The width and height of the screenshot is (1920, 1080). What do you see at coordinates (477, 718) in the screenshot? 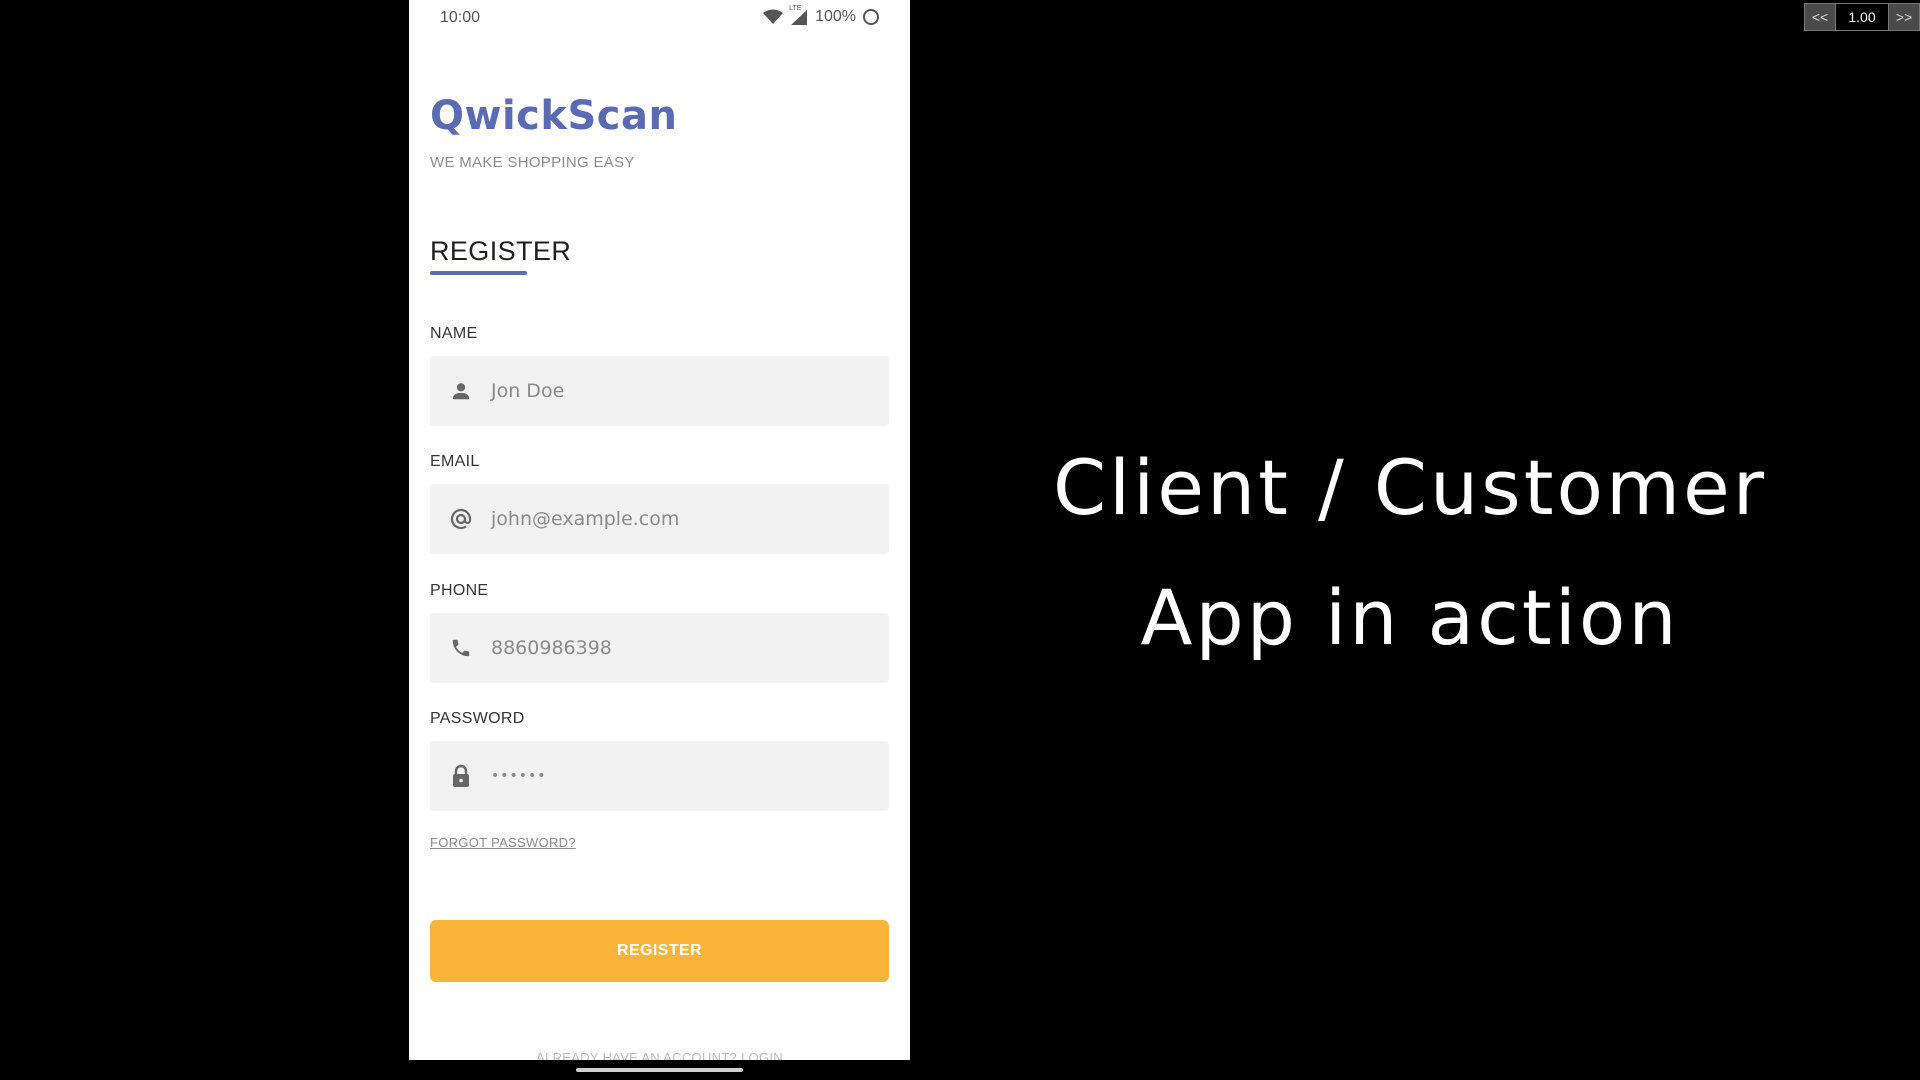
I see `password-label: PASSWORD` at bounding box center [477, 718].